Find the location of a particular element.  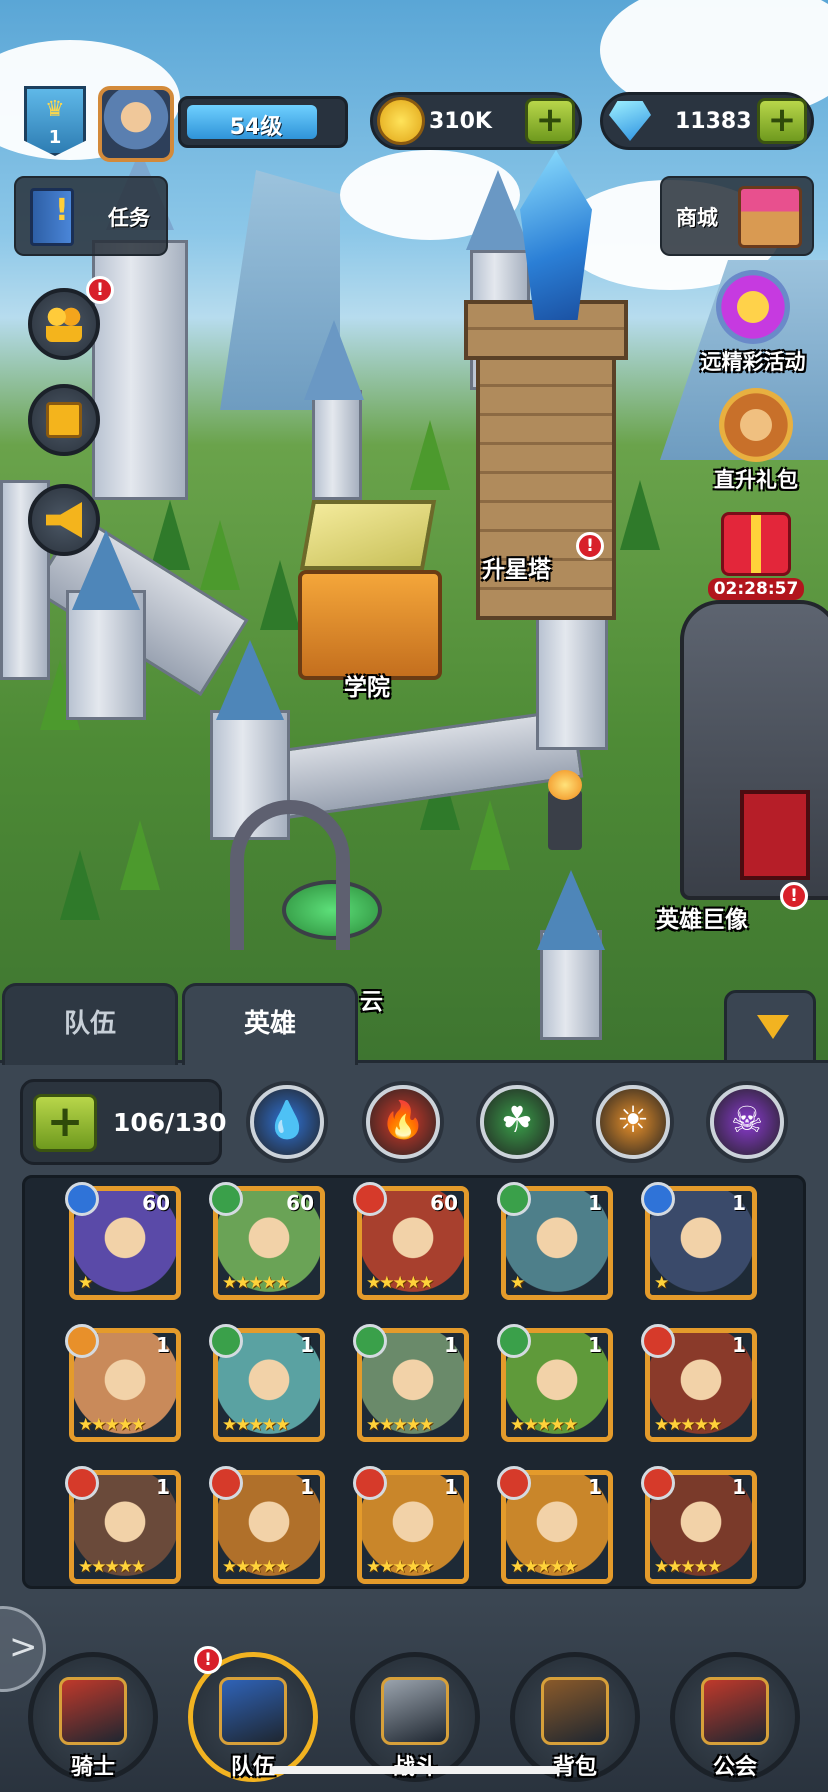

megaphone-icon is located at coordinates (64, 520).